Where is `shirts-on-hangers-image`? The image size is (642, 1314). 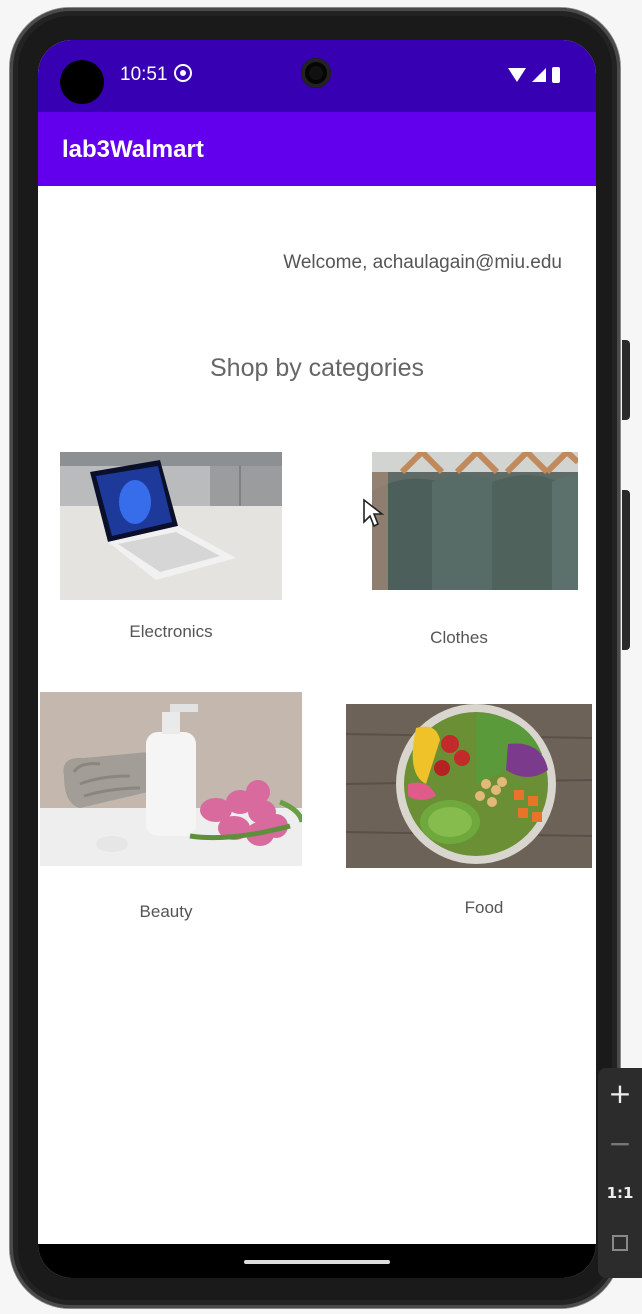
shirts-on-hangers-image is located at coordinates (475, 521).